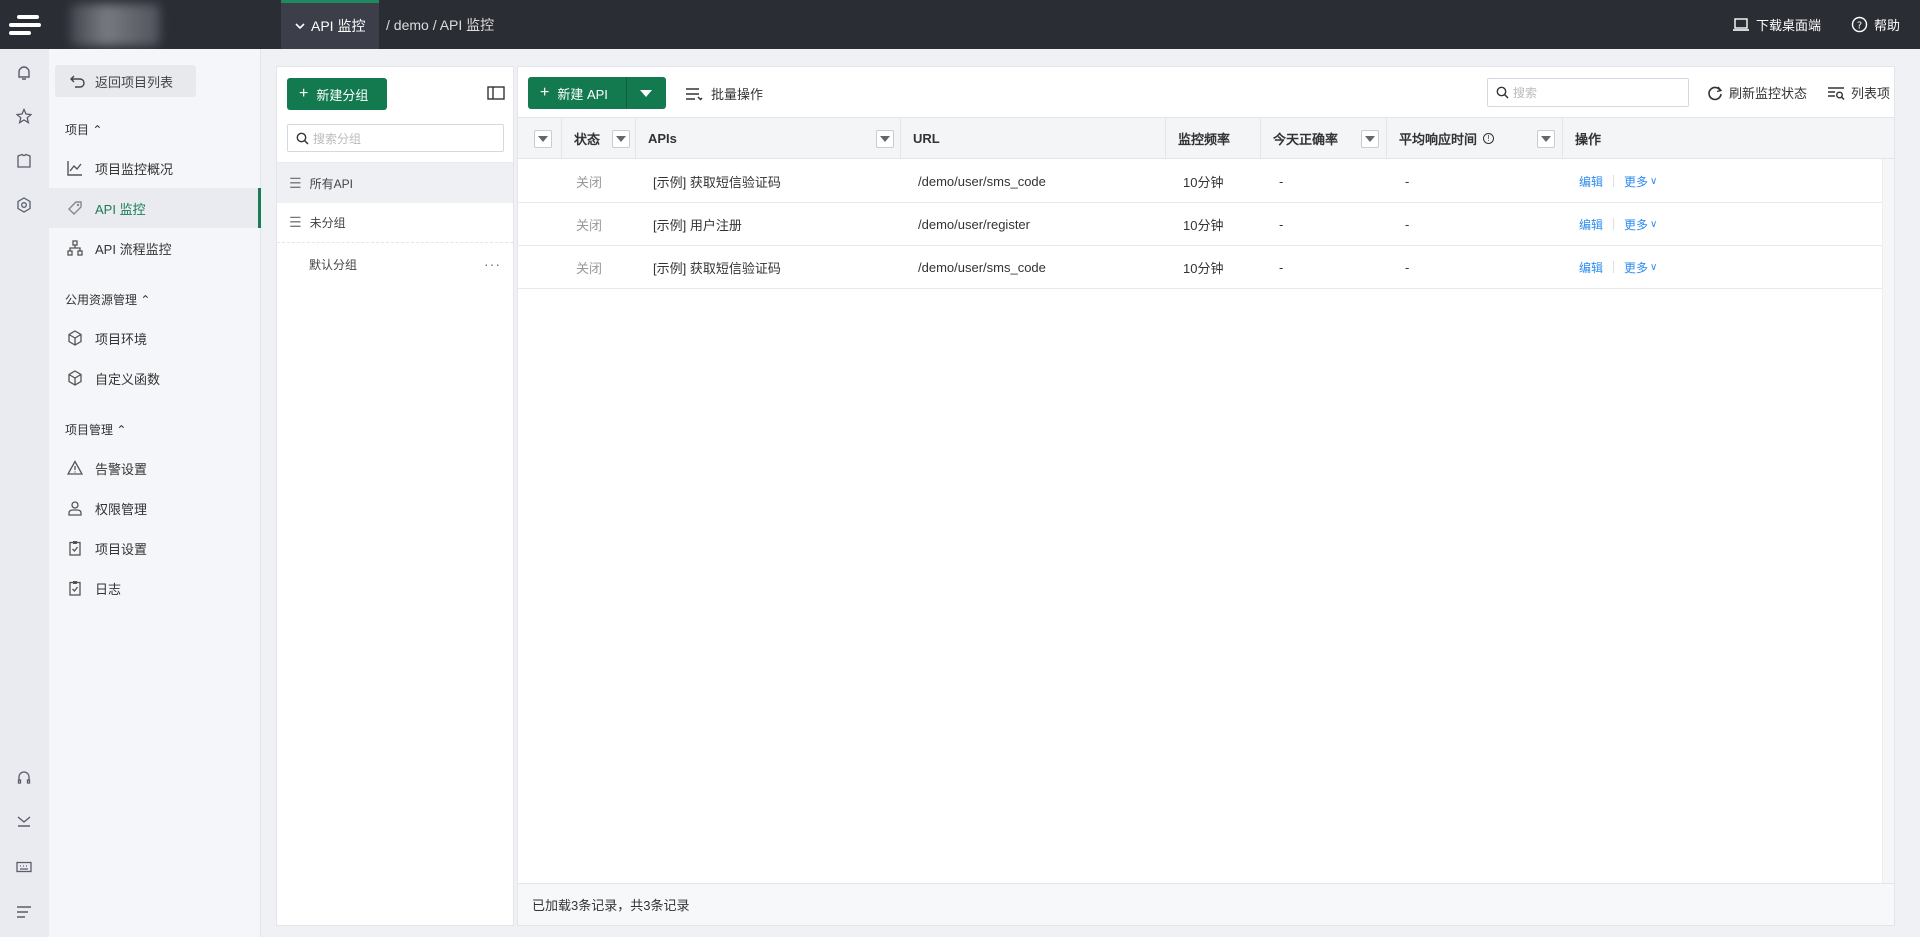 The width and height of the screenshot is (1920, 937). Describe the element at coordinates (395, 264) in the screenshot. I see `group-item-default: 默认分组 ···` at that location.